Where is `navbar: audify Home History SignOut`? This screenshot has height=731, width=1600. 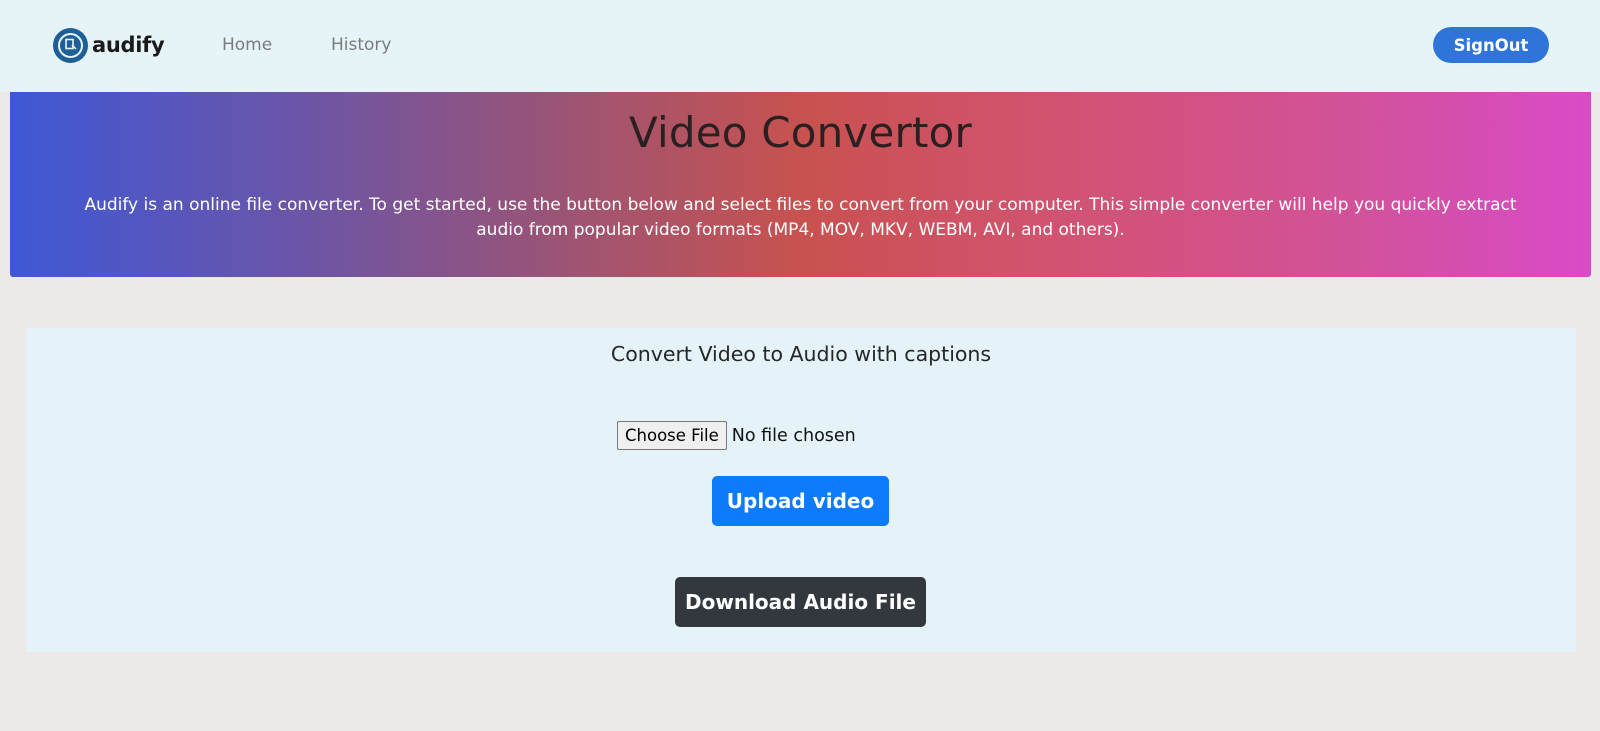 navbar: audify Home History SignOut is located at coordinates (800, 46).